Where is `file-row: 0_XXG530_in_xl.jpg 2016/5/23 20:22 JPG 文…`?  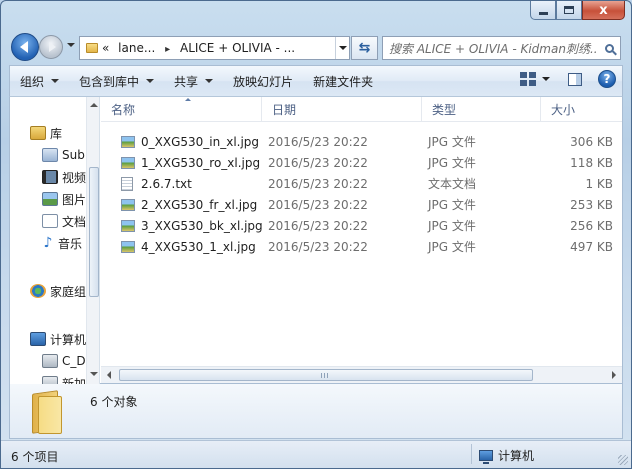 file-row: 0_XXG530_in_xl.jpg 2016/5/23 20:22 JPG 文… is located at coordinates (361, 141).